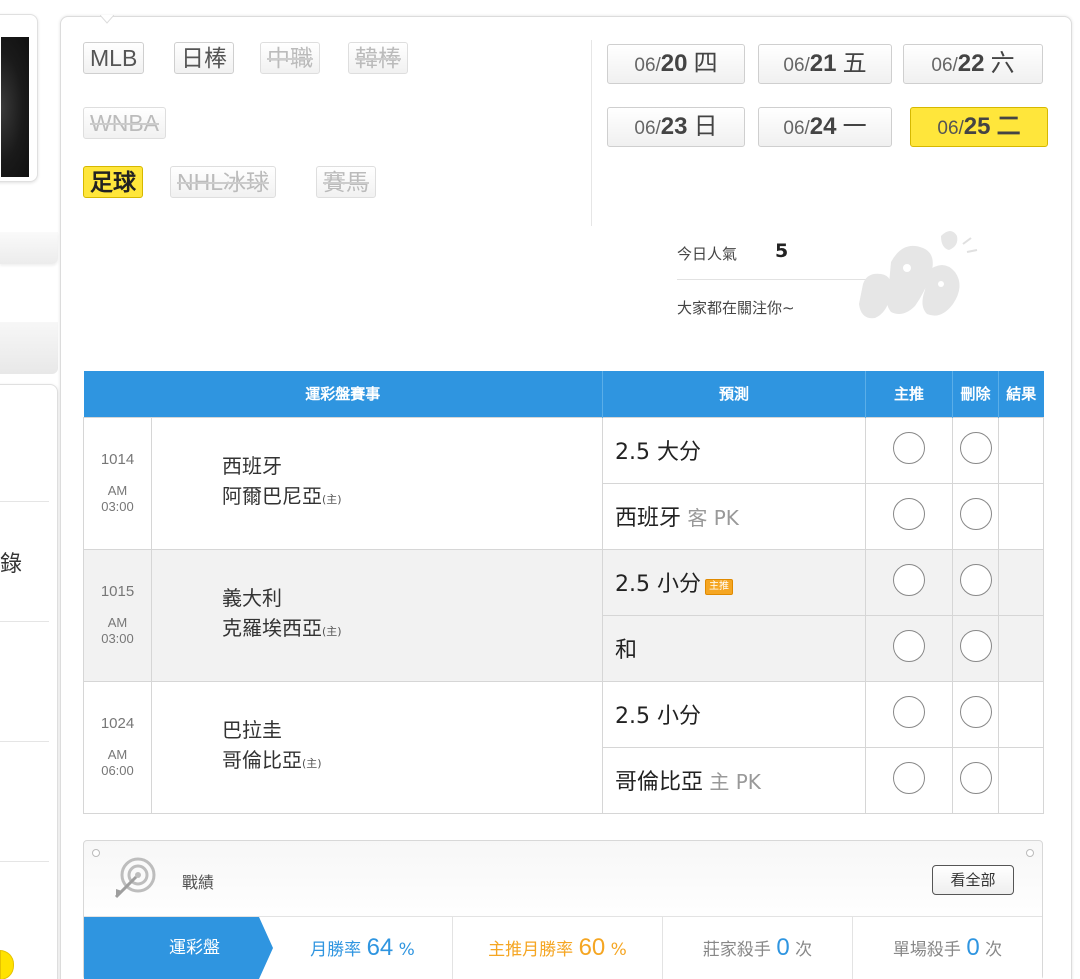 This screenshot has height=979, width=1080. I want to click on prediction-text: 西班牙, so click(648, 518).